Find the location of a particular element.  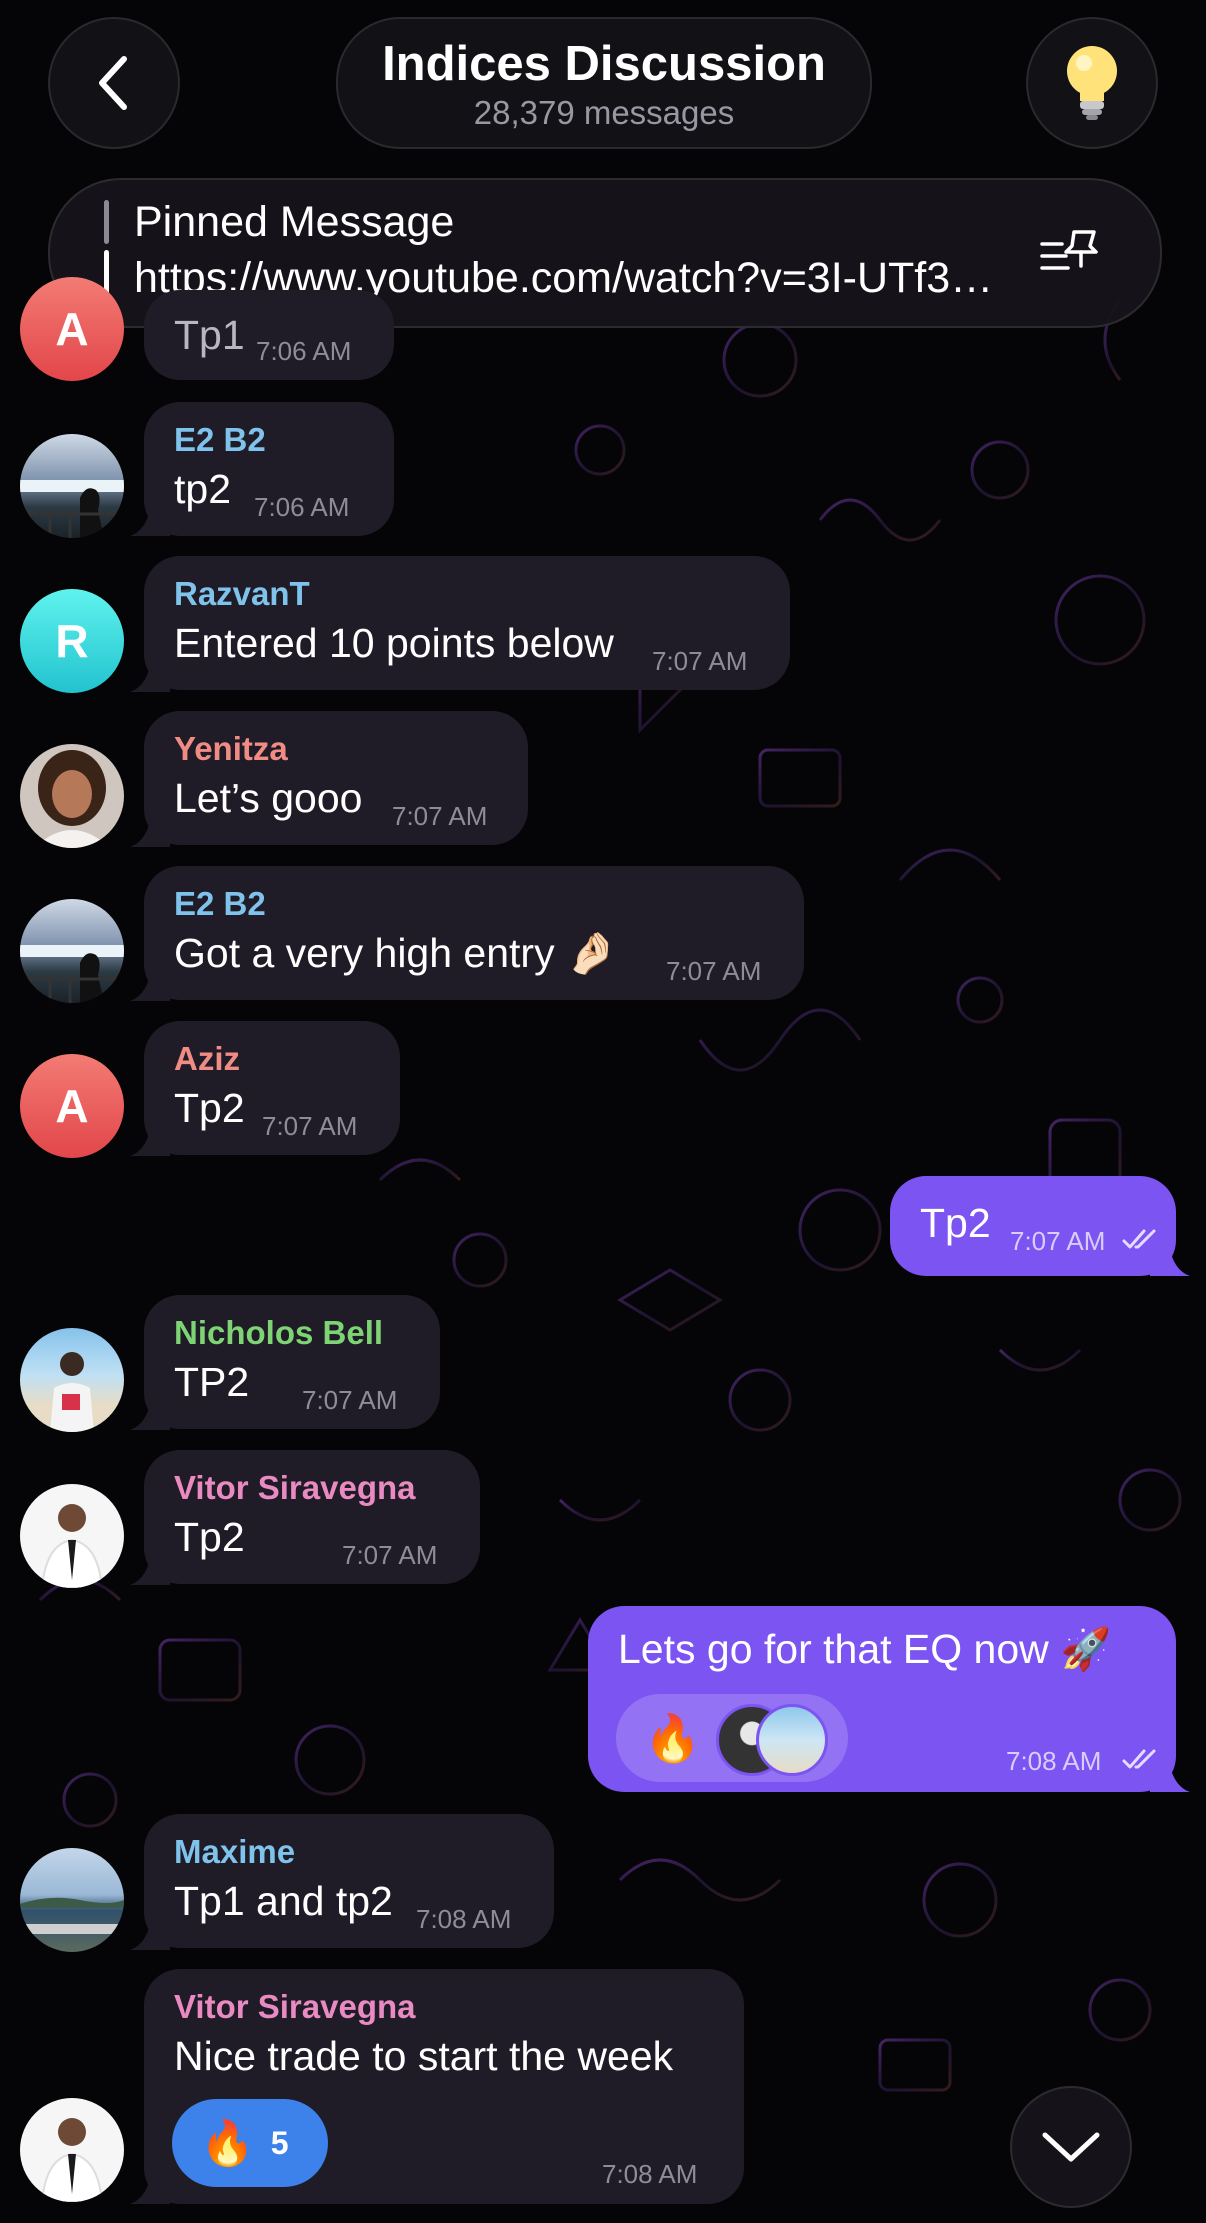

message-text: Lets go for that EQ now 🚀 is located at coordinates (865, 1649).